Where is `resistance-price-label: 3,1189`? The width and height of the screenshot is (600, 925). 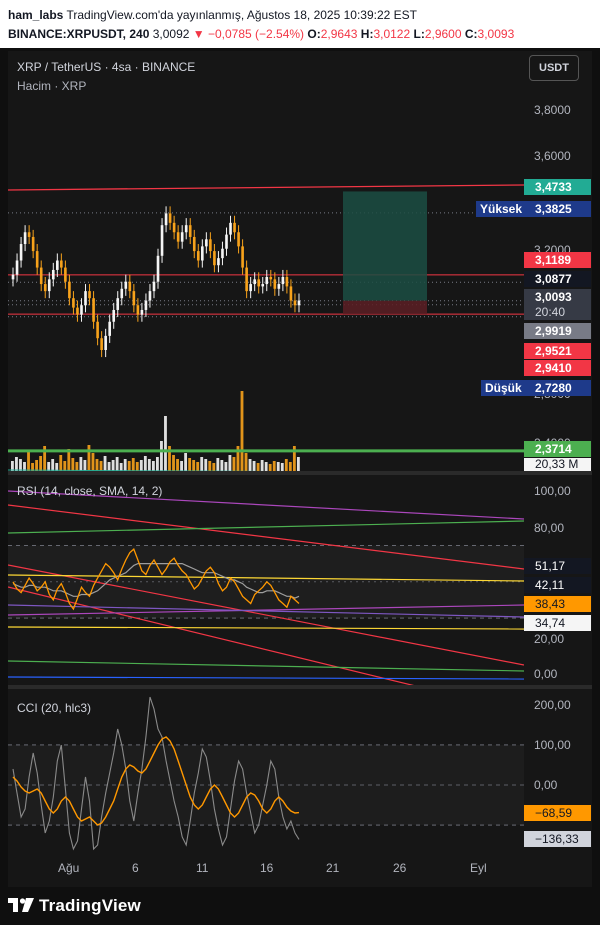
resistance-price-label: 3,1189 is located at coordinates (557, 260).